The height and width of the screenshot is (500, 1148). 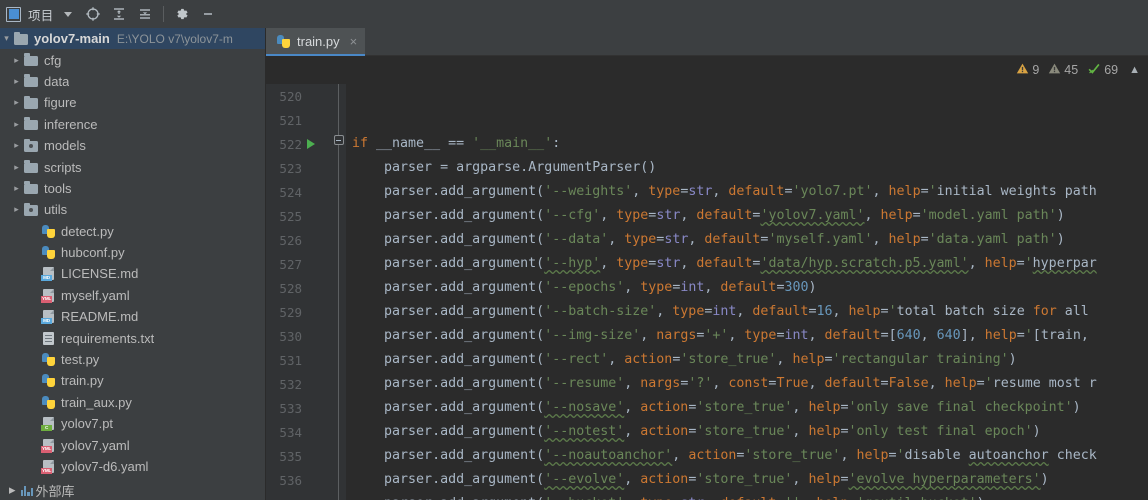 I want to click on line-number-527: 527, so click(x=299, y=264).